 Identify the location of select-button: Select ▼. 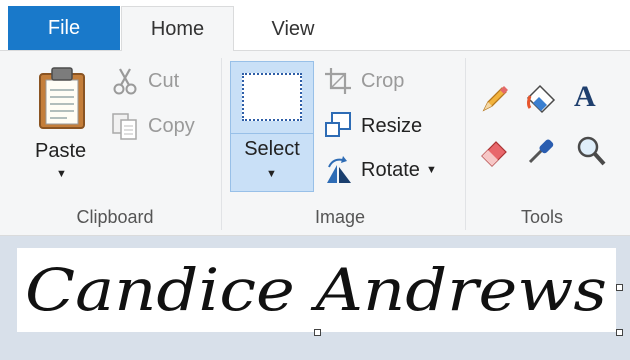
(272, 126).